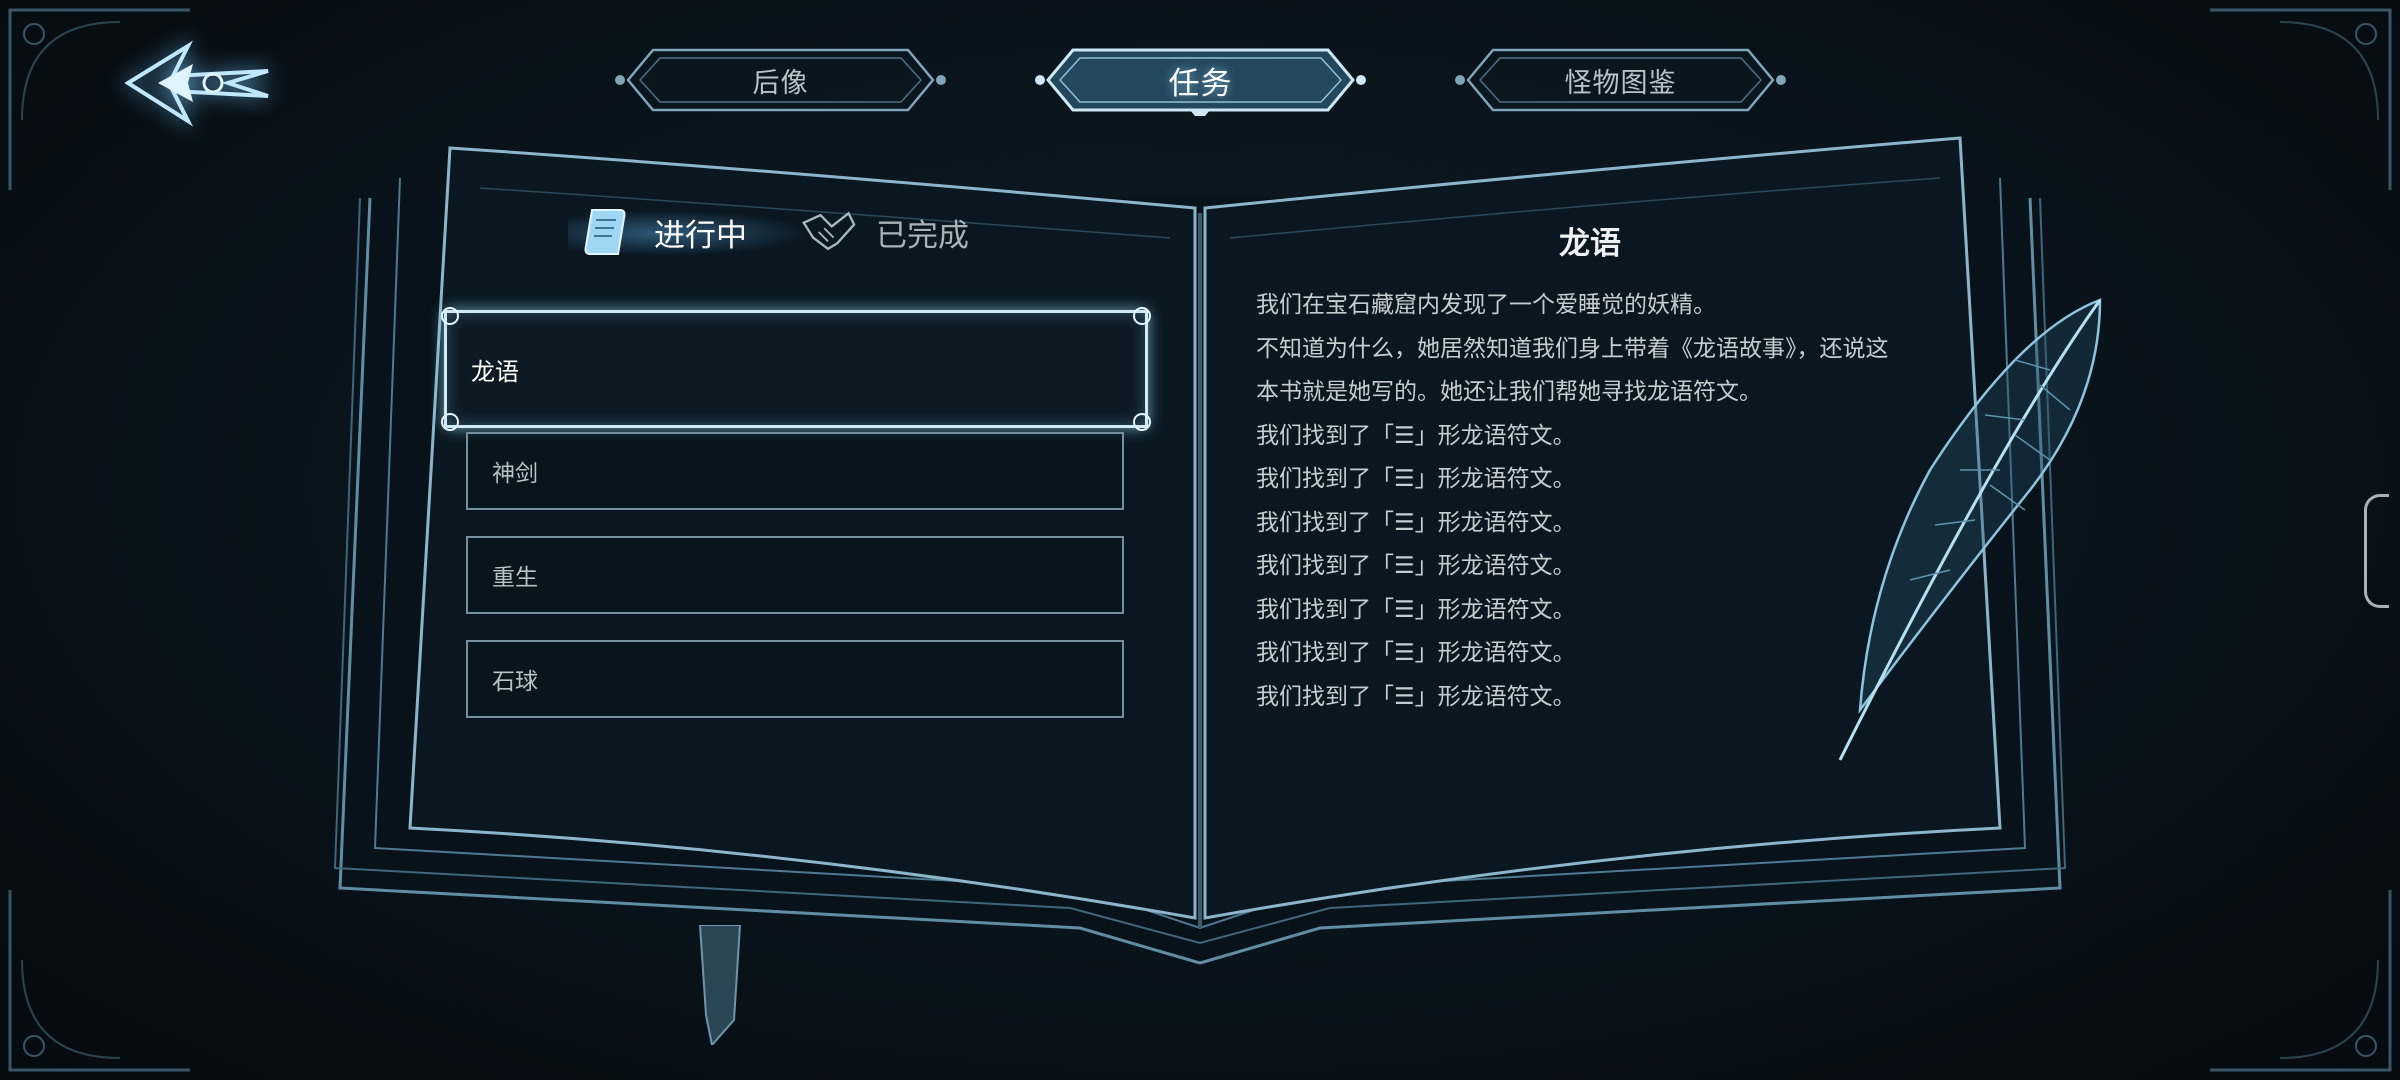 This screenshot has width=2400, height=1080. Describe the element at coordinates (1620, 83) in the screenshot. I see `tab-bestiary-label: 怪物图鉴` at that location.